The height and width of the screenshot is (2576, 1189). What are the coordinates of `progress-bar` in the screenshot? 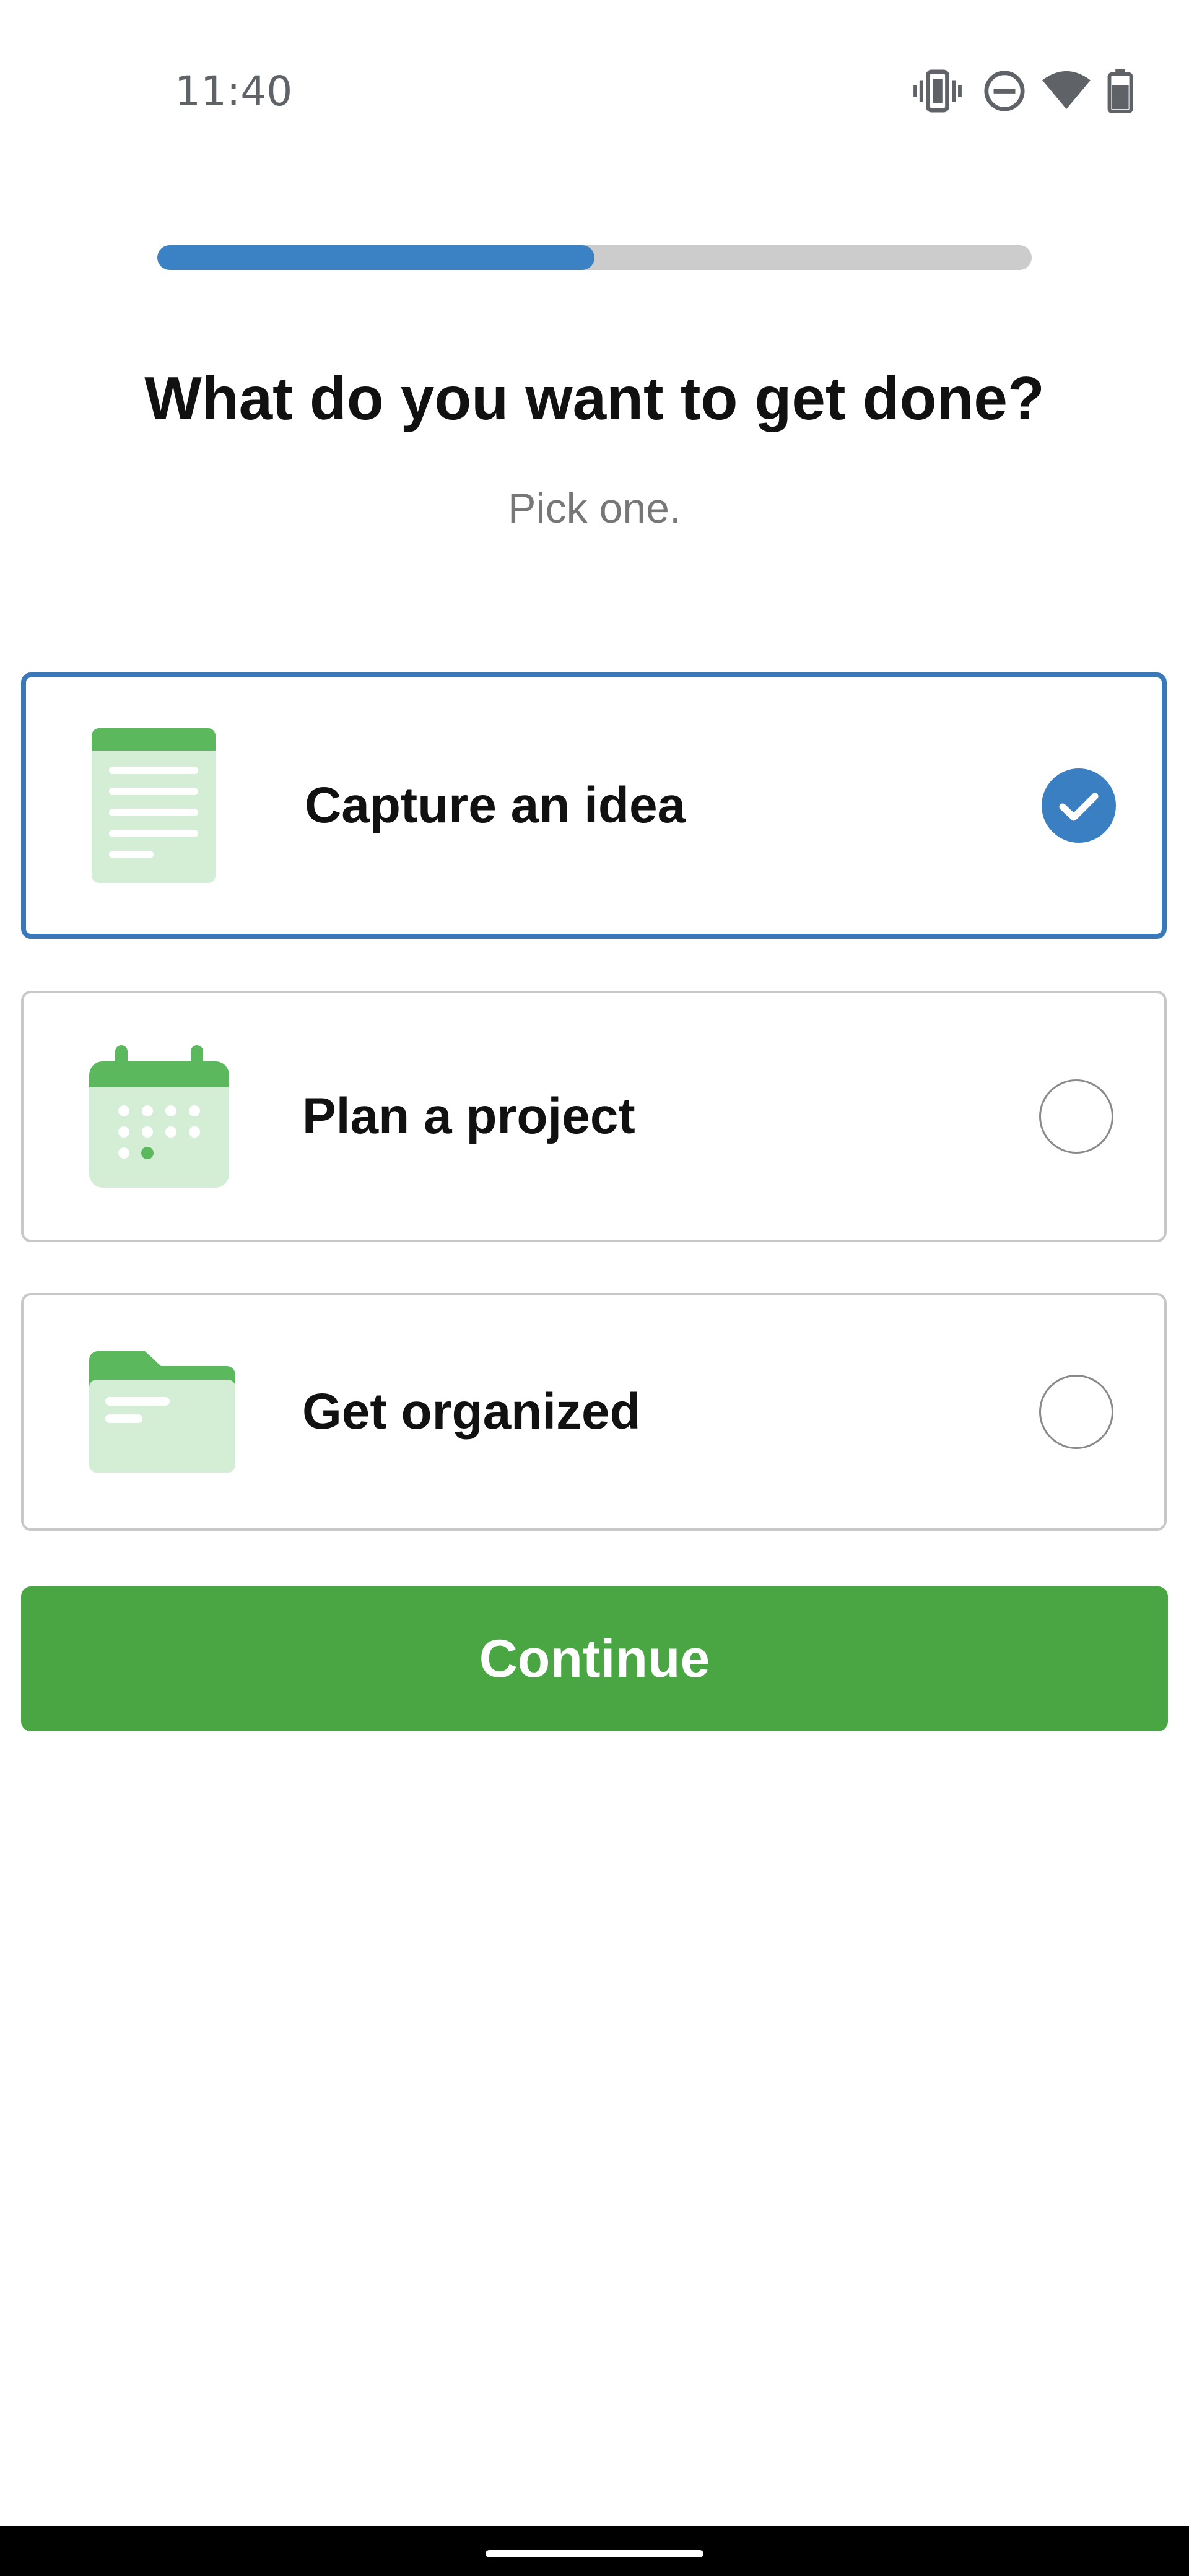 It's located at (594, 257).